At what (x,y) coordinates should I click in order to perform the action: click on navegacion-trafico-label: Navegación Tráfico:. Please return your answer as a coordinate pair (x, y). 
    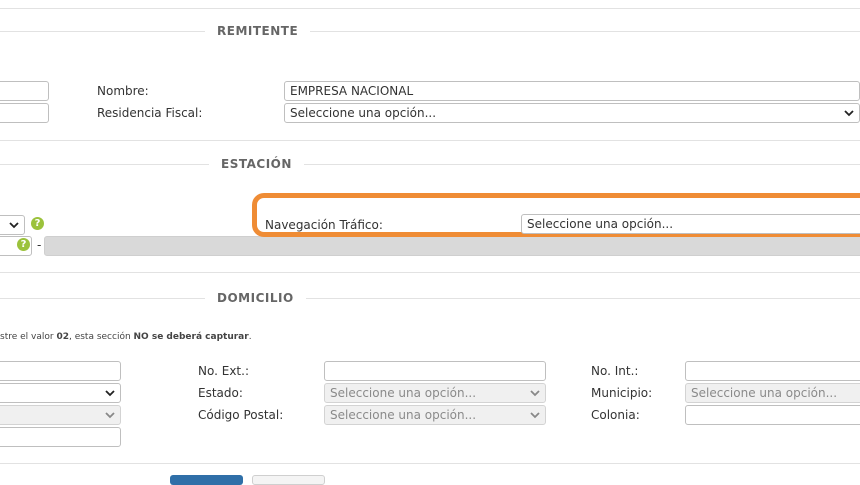
    Looking at the image, I should click on (324, 225).